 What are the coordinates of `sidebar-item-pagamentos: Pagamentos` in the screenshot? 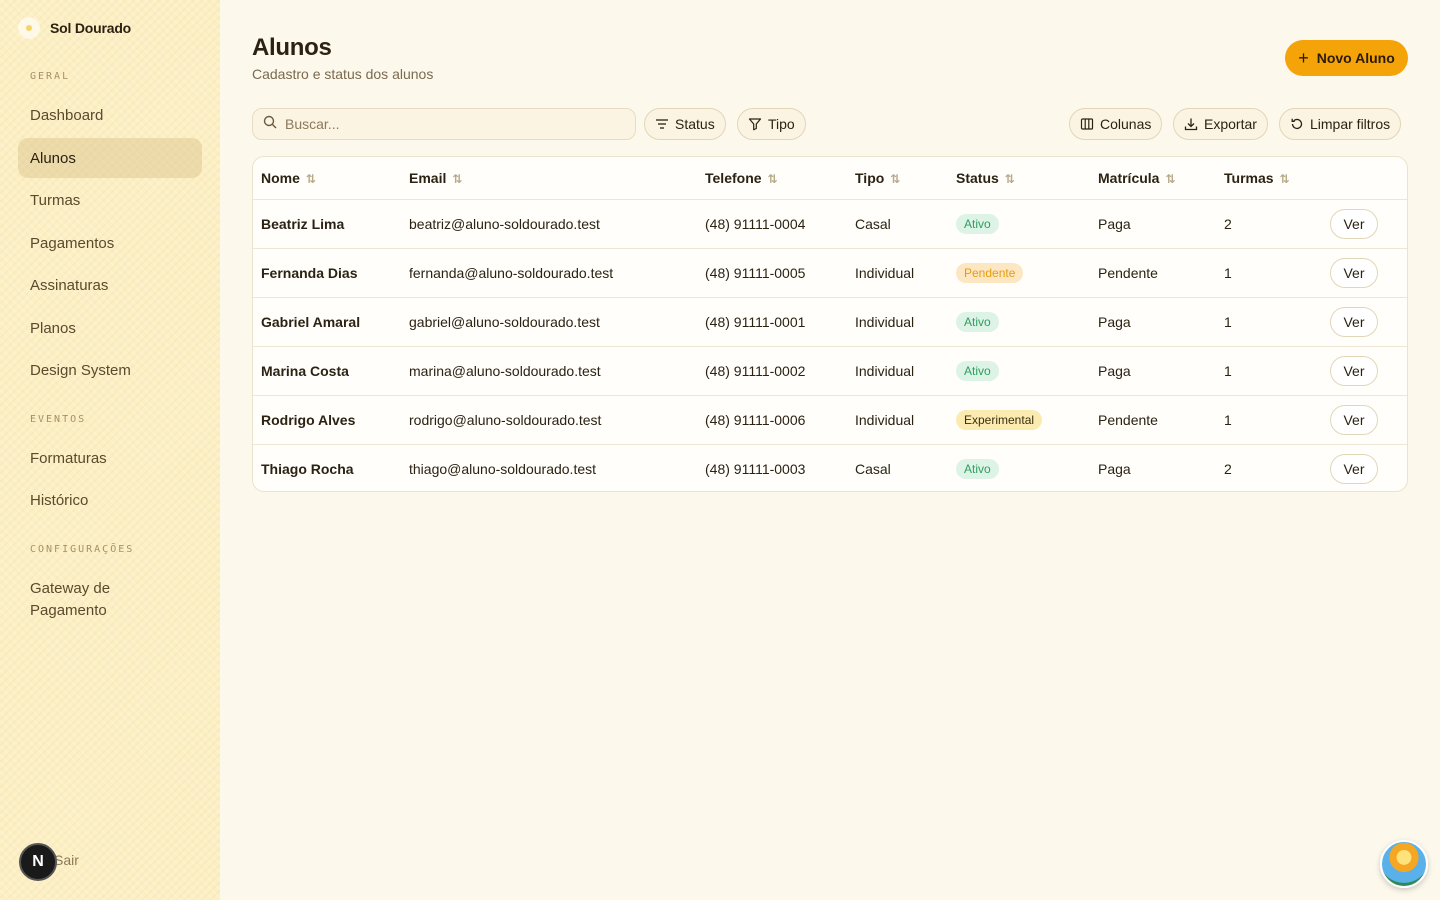 It's located at (110, 243).